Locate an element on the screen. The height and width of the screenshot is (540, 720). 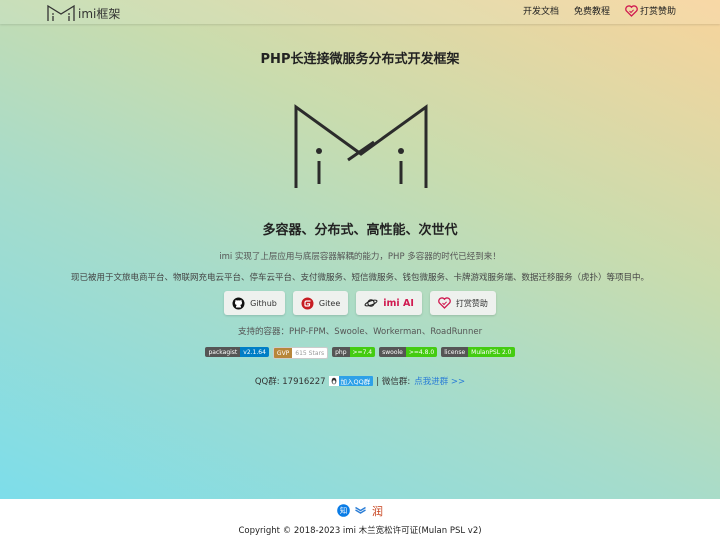
badge-value: MulanPSL 2.0 is located at coordinates (491, 352).